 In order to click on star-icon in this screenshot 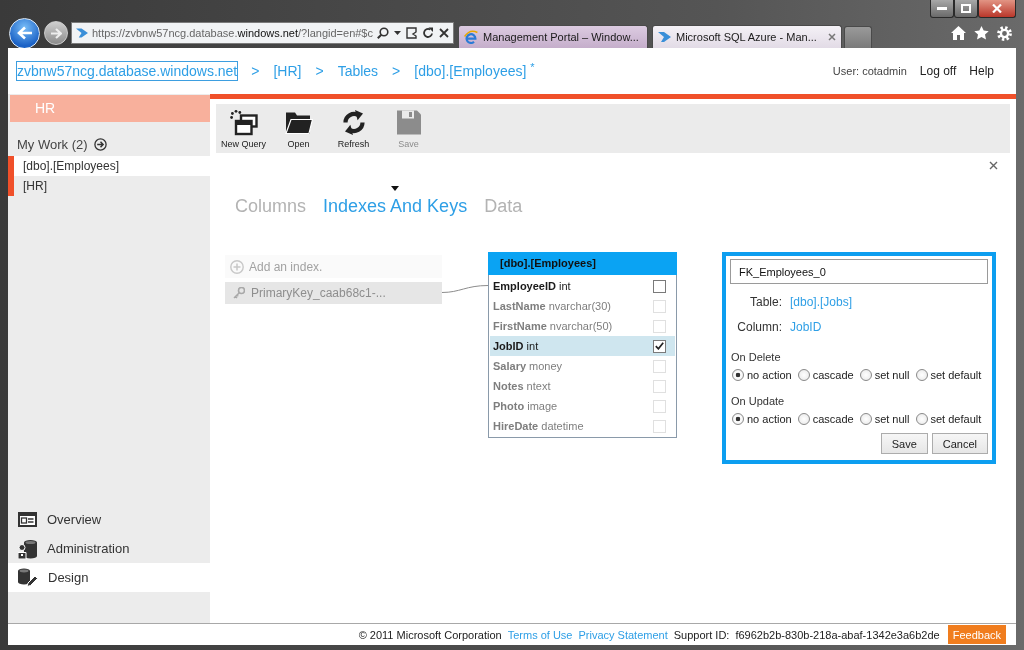, I will do `click(981, 33)`.